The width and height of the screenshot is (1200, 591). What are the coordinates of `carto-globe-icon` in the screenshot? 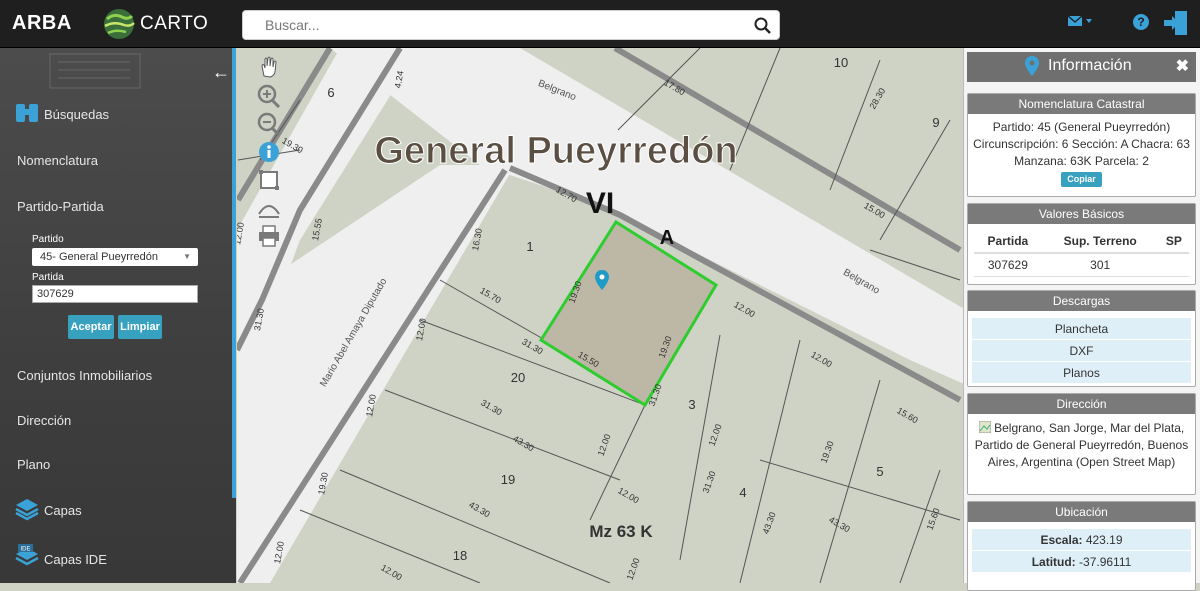 It's located at (119, 24).